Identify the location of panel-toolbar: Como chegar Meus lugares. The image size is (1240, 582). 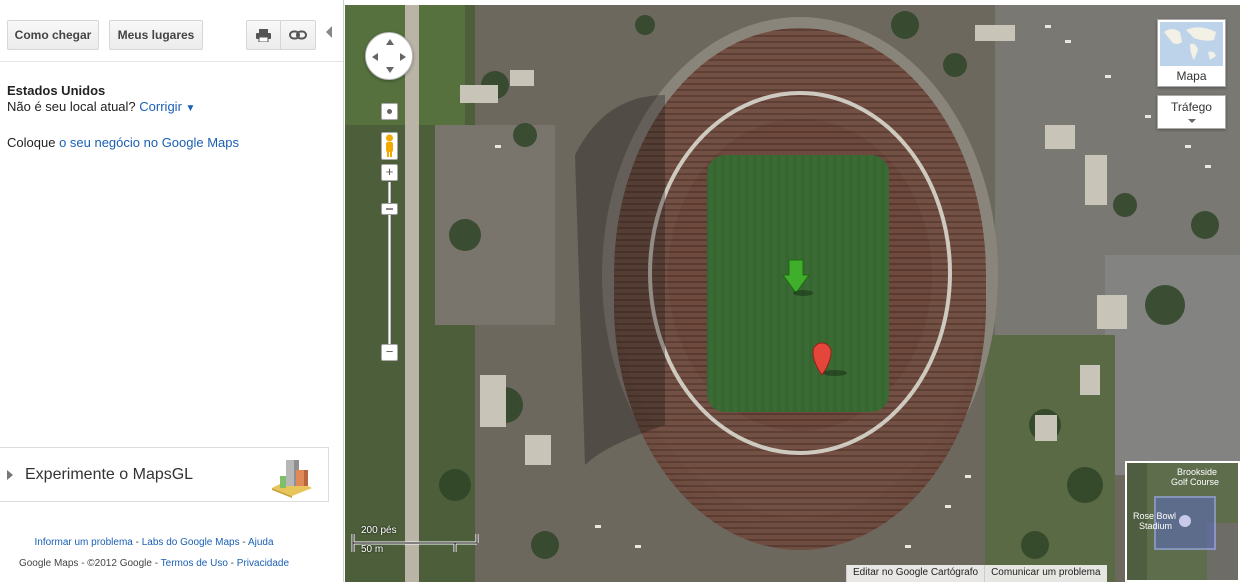
(171, 31).